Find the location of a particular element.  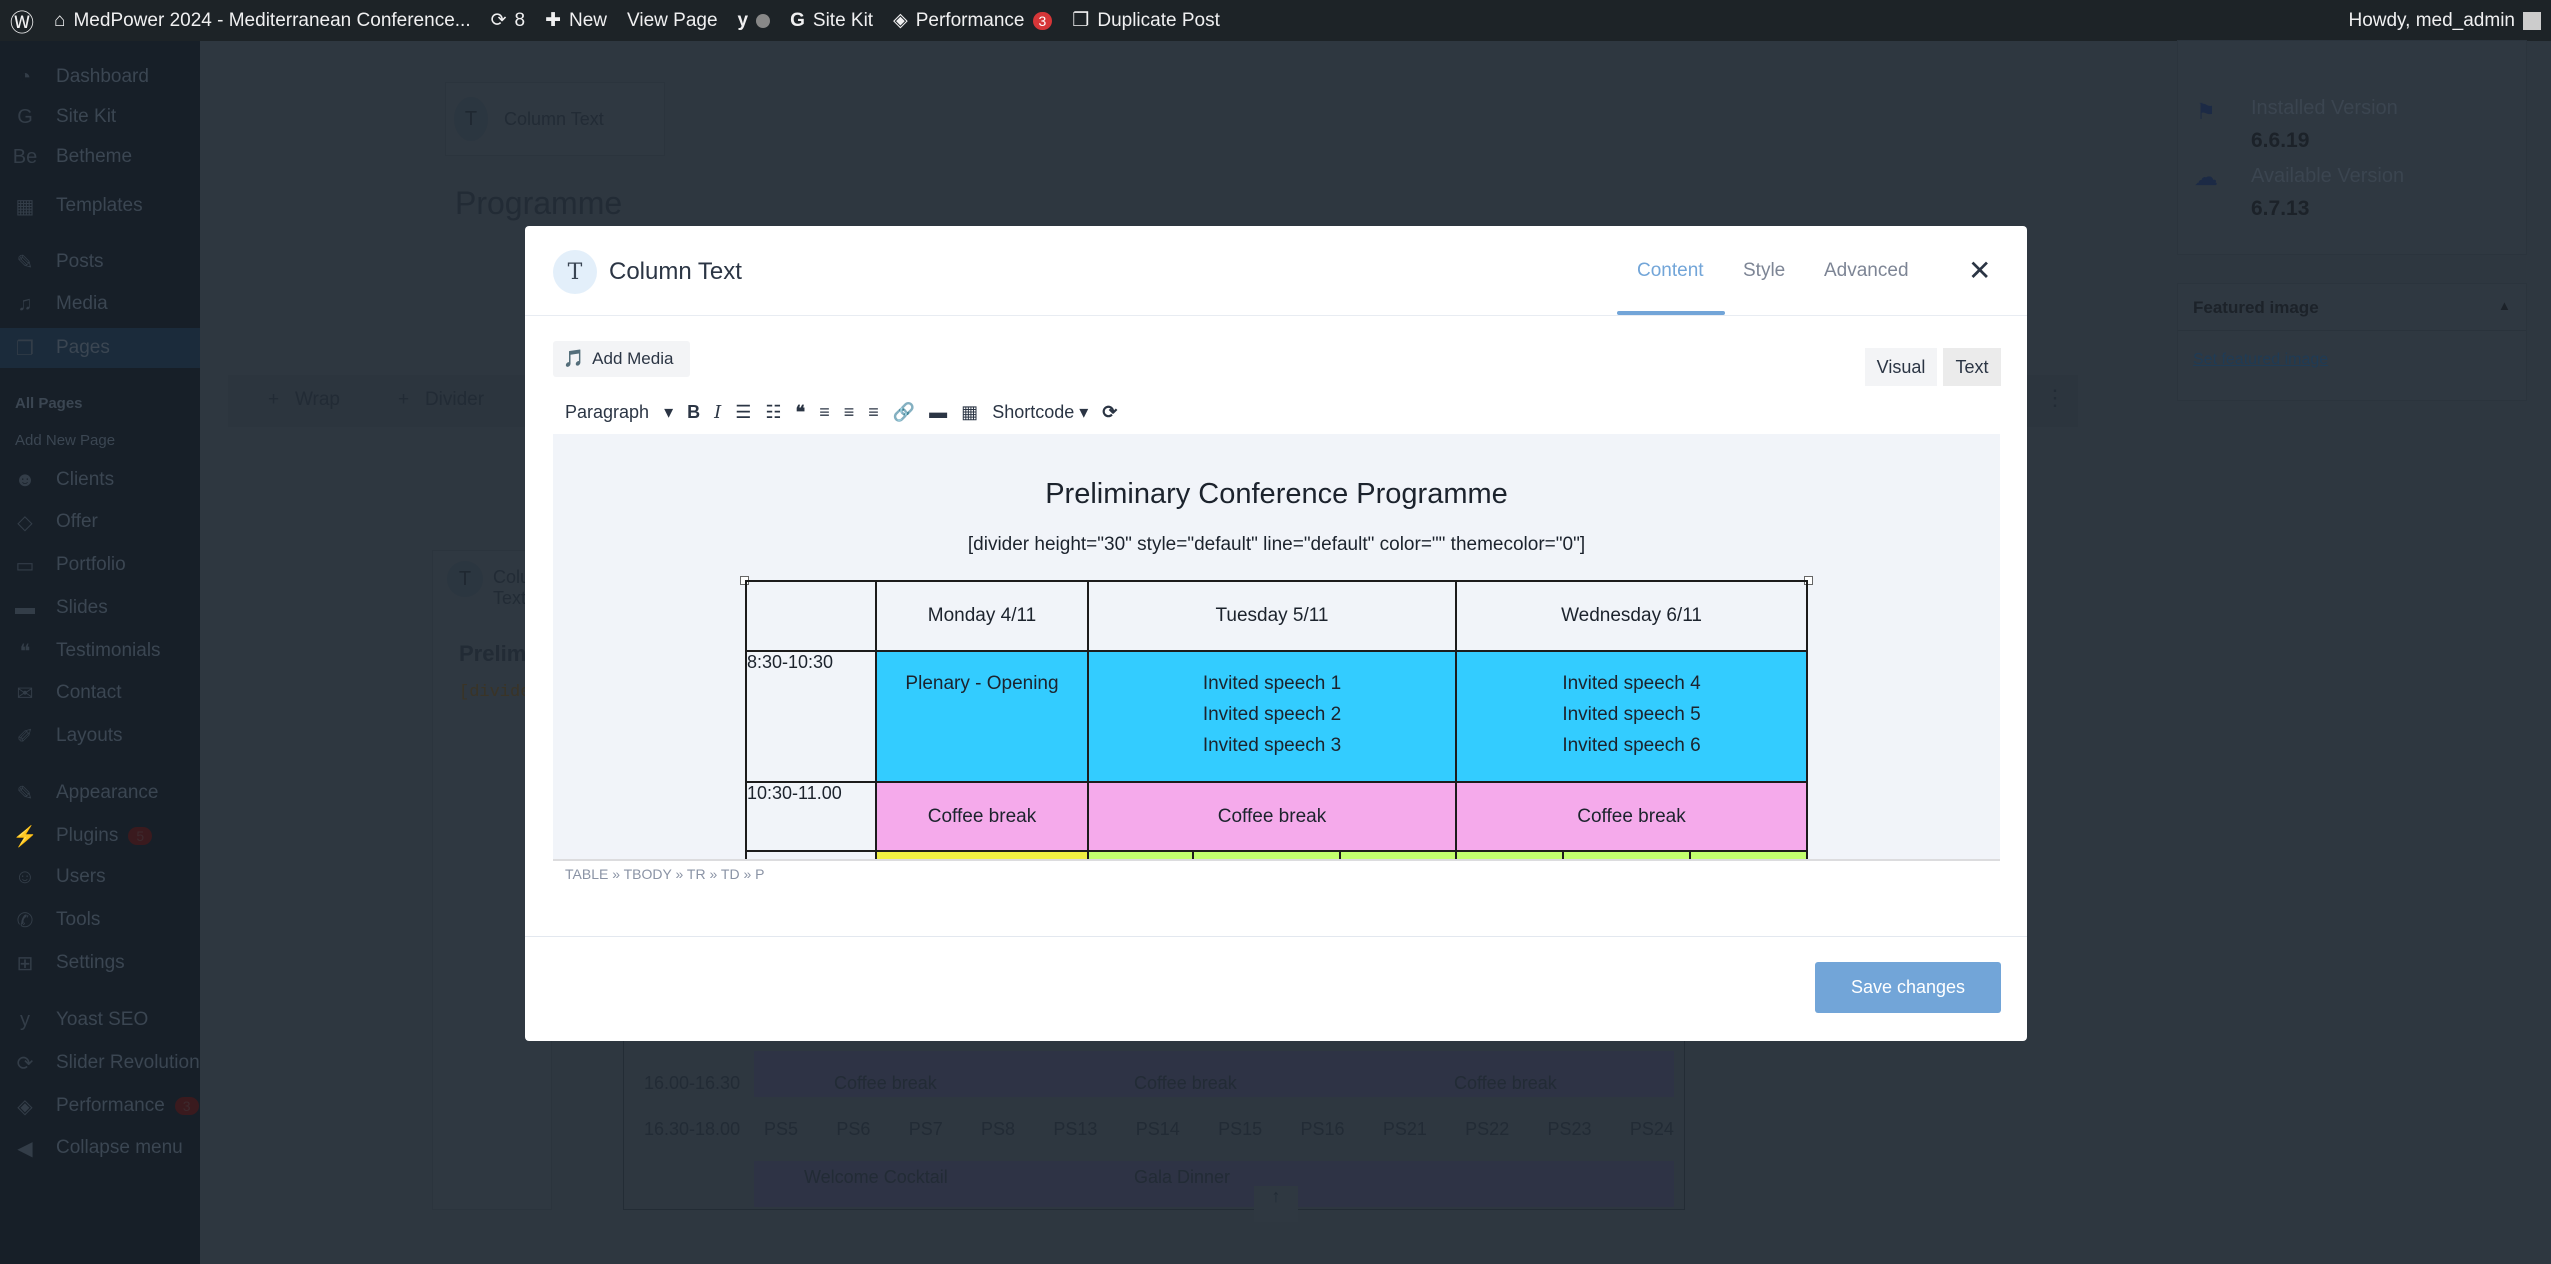

sidebar-item-tools: ✆ Tools is located at coordinates (100, 920).